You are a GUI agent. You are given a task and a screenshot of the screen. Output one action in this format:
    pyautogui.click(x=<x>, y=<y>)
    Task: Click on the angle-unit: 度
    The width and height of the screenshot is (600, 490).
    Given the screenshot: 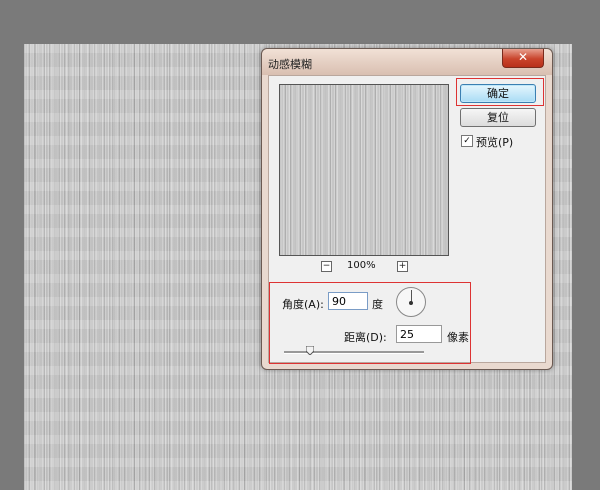 What is the action you would take?
    pyautogui.click(x=377, y=304)
    